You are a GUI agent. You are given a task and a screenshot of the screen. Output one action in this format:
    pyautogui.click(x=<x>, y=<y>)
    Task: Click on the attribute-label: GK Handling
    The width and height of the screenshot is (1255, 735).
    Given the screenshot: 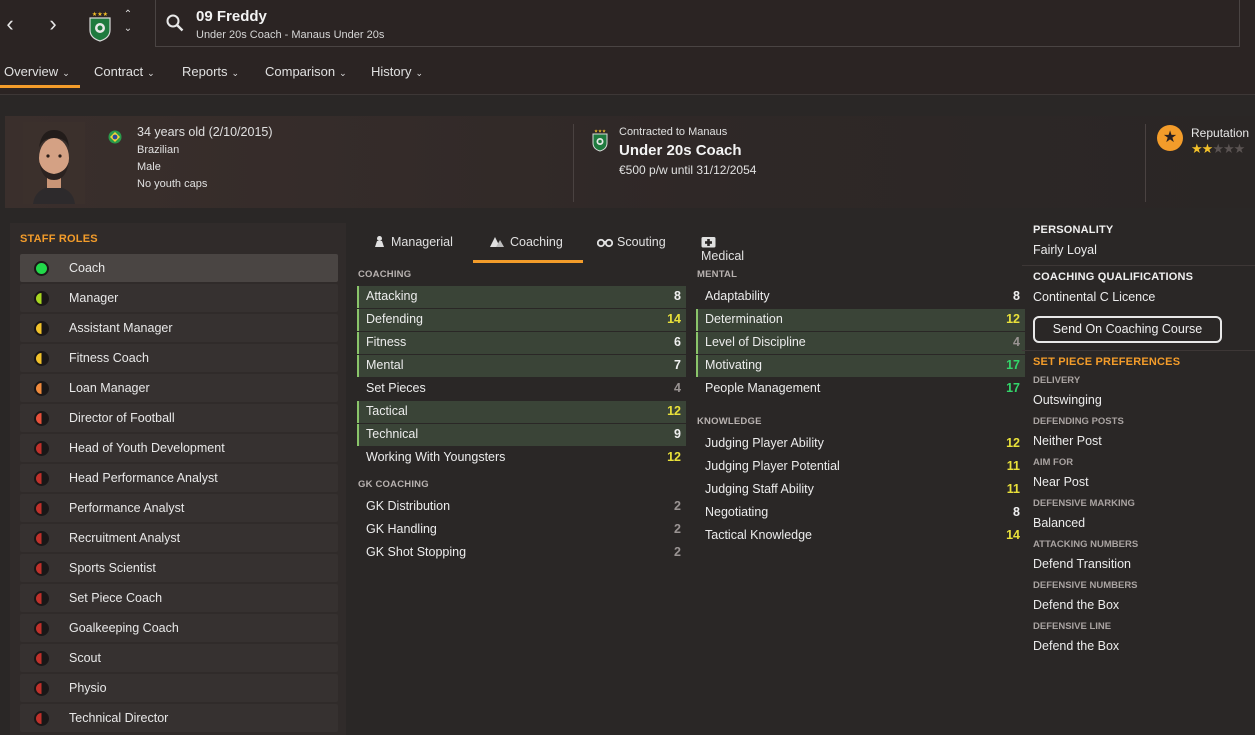 What is the action you would take?
    pyautogui.click(x=401, y=529)
    